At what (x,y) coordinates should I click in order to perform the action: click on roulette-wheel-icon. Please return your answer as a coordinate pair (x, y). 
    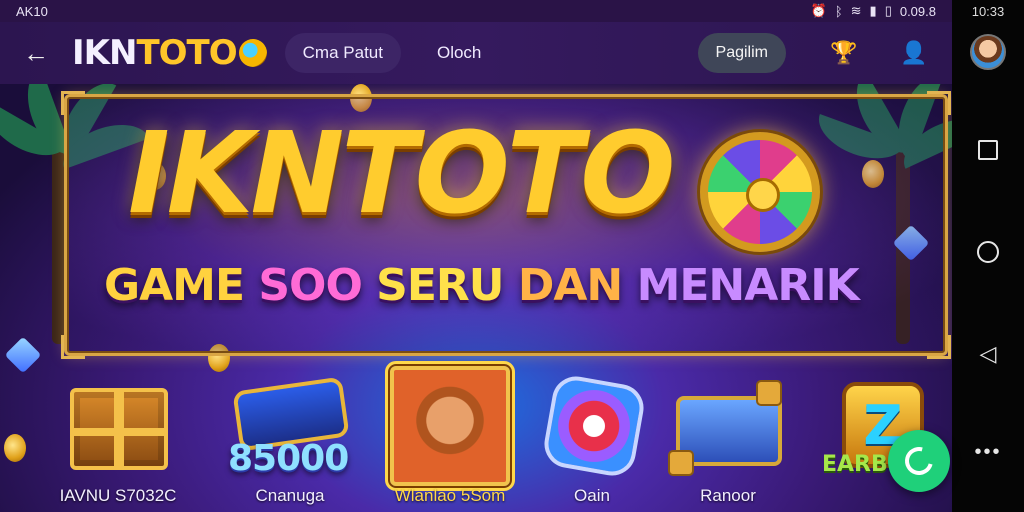
    Looking at the image, I should click on (760, 192).